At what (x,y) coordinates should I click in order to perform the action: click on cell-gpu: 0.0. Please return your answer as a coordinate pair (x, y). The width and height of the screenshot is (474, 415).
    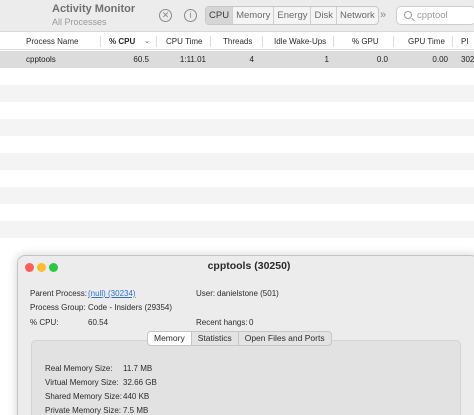
    Looking at the image, I should click on (382, 59).